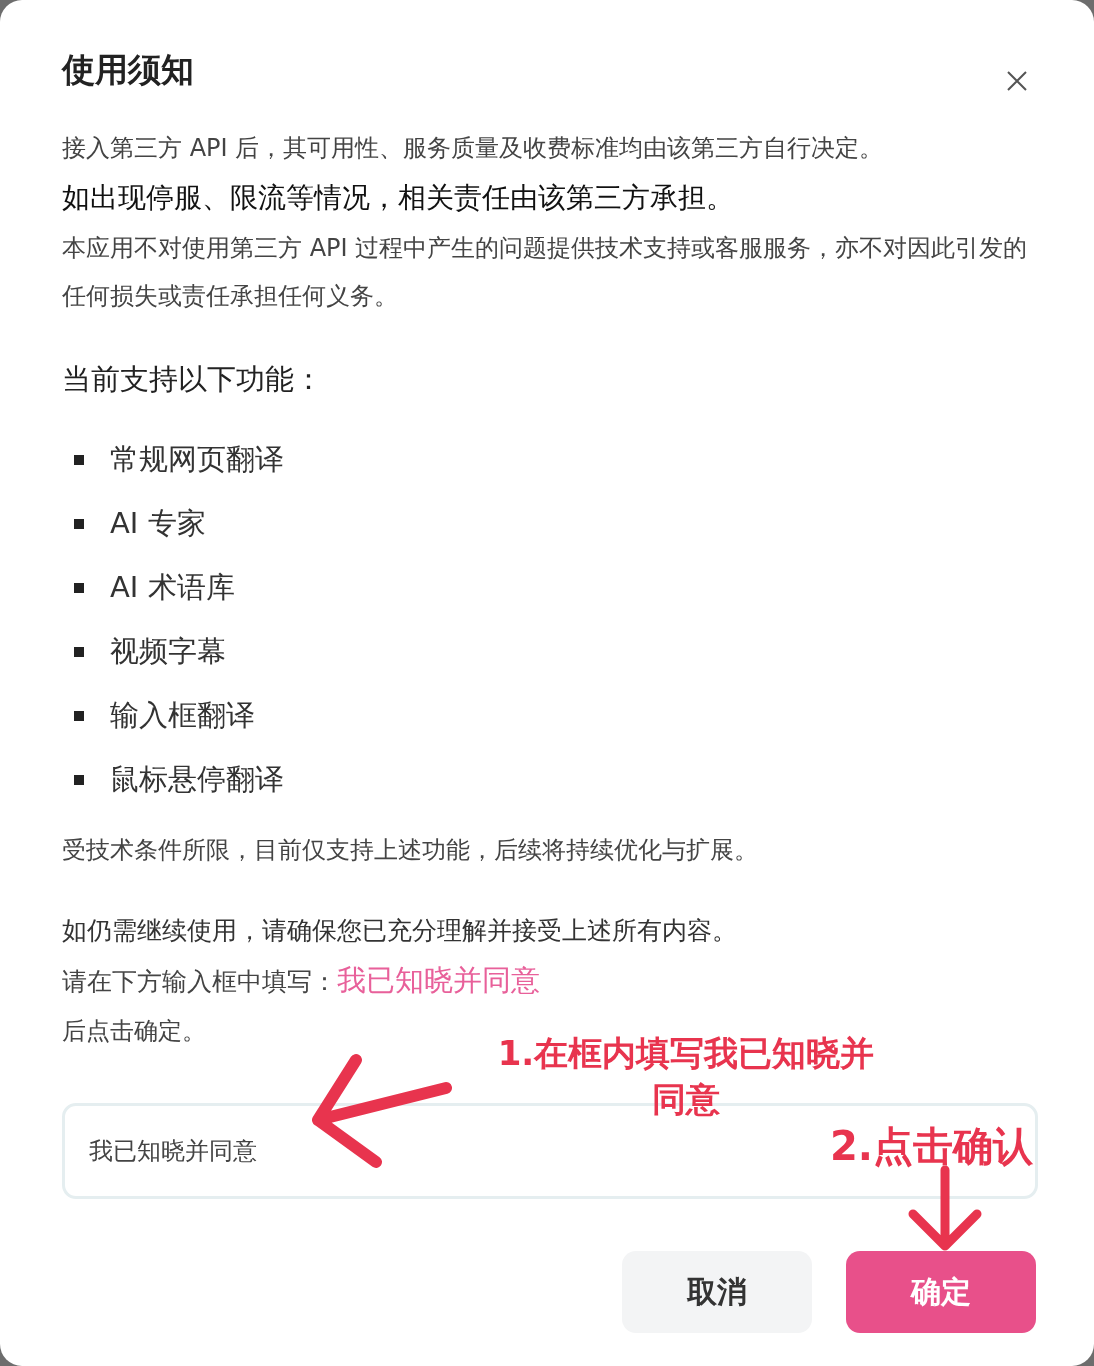 The height and width of the screenshot is (1366, 1094). Describe the element at coordinates (398, 198) in the screenshot. I see `notice-text: 如出现停服、限流等情况，相关责任由该第三方承担。` at that location.